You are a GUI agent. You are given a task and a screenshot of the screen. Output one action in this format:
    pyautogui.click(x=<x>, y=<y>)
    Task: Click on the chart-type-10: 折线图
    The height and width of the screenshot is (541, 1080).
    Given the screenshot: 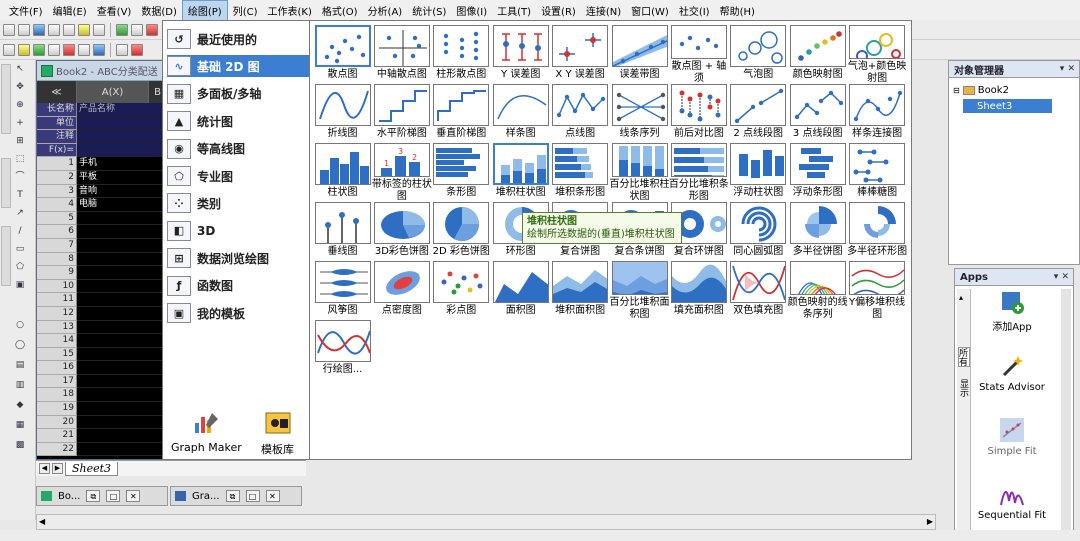 What is the action you would take?
    pyautogui.click(x=342, y=114)
    